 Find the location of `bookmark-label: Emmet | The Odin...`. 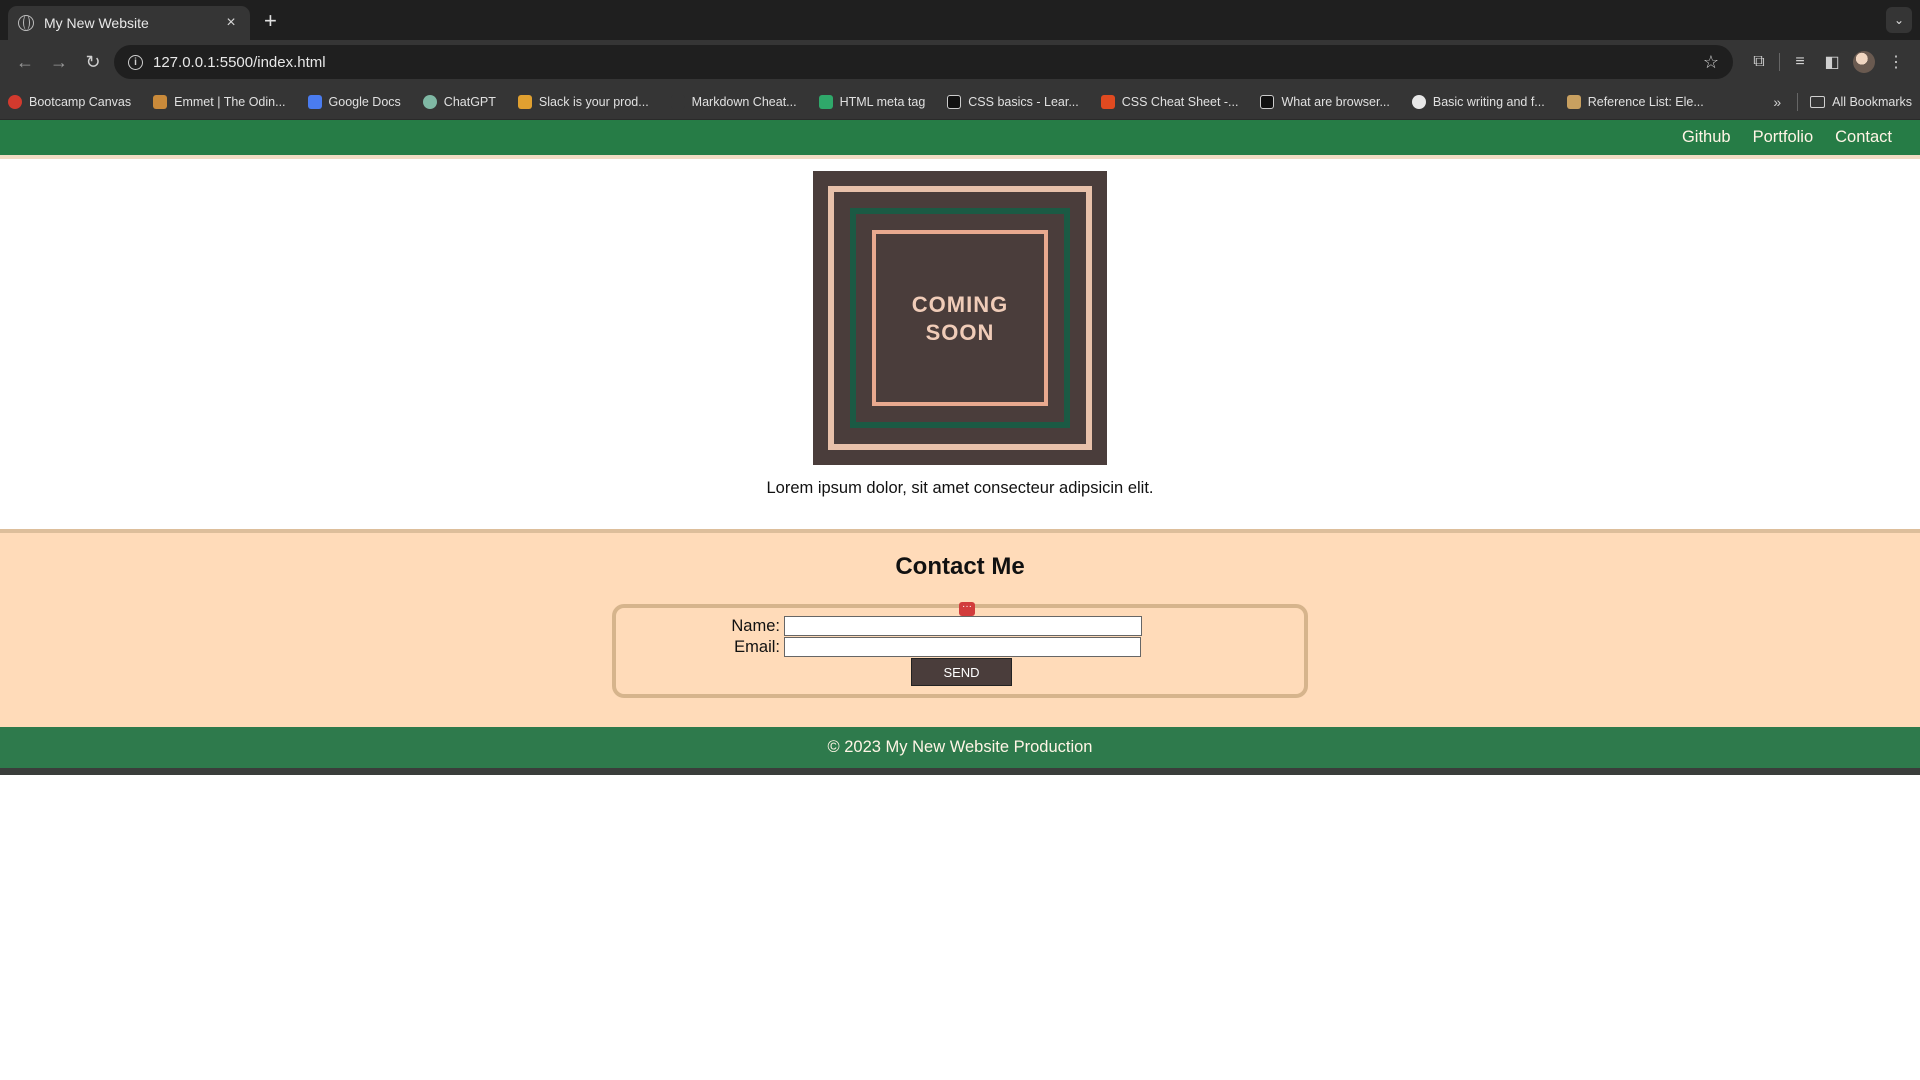

bookmark-label: Emmet | The Odin... is located at coordinates (230, 101).